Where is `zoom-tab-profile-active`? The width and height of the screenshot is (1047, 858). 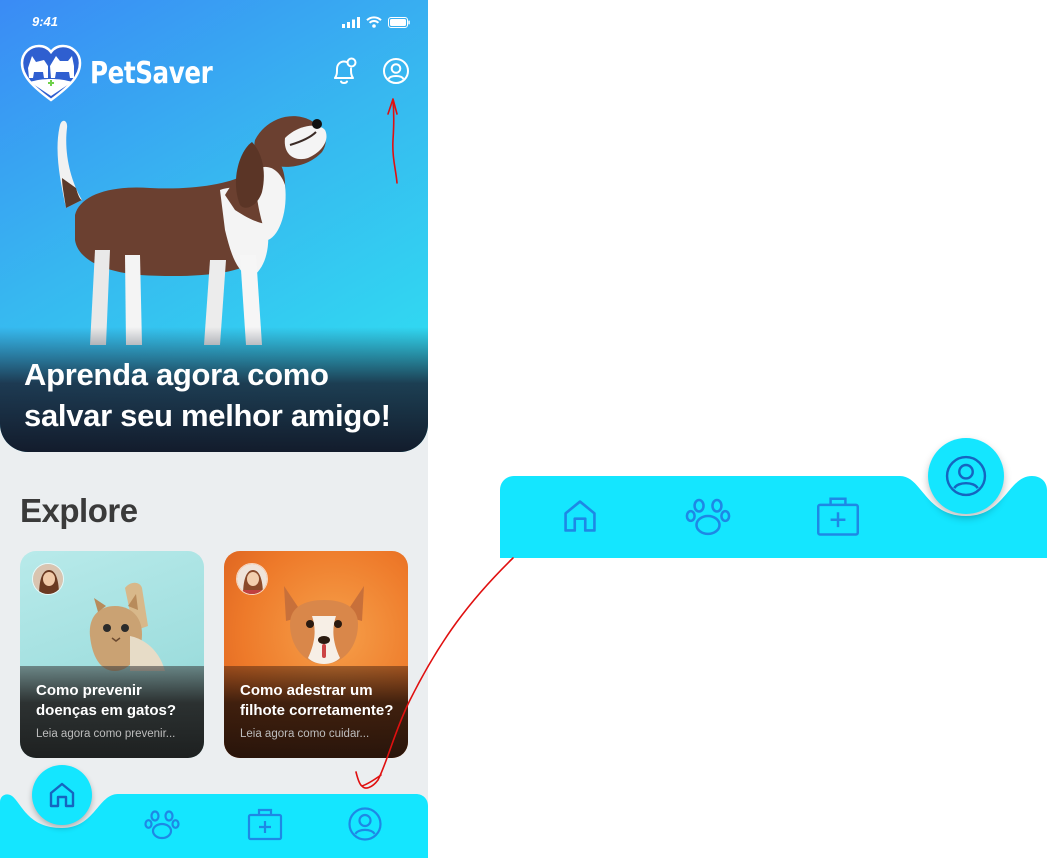 zoom-tab-profile-active is located at coordinates (966, 476).